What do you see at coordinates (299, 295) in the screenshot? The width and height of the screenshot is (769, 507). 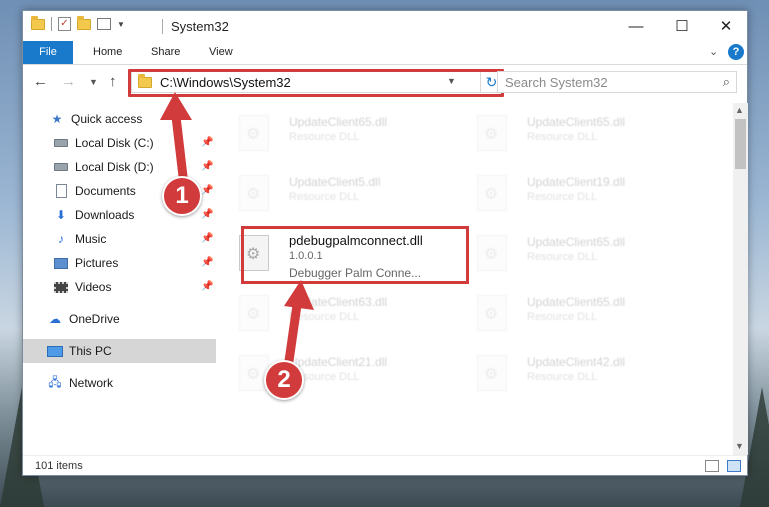 I see `arrow-2-head` at bounding box center [299, 295].